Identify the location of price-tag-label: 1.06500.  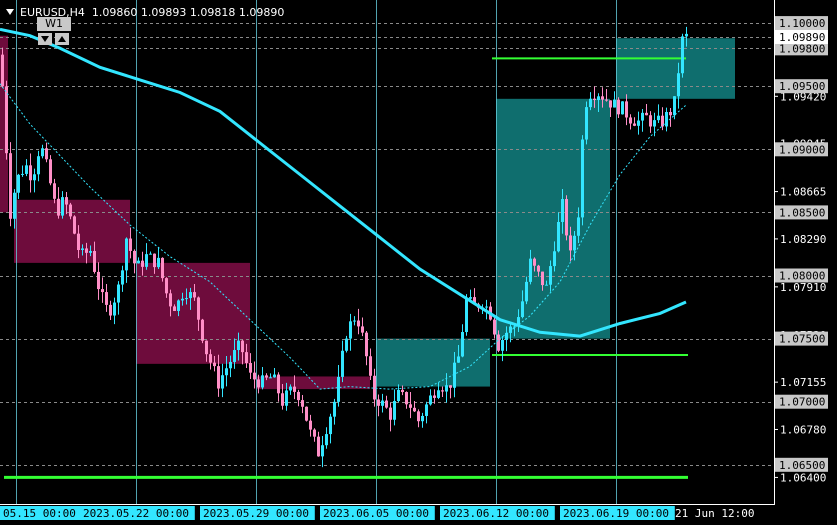
(802, 465).